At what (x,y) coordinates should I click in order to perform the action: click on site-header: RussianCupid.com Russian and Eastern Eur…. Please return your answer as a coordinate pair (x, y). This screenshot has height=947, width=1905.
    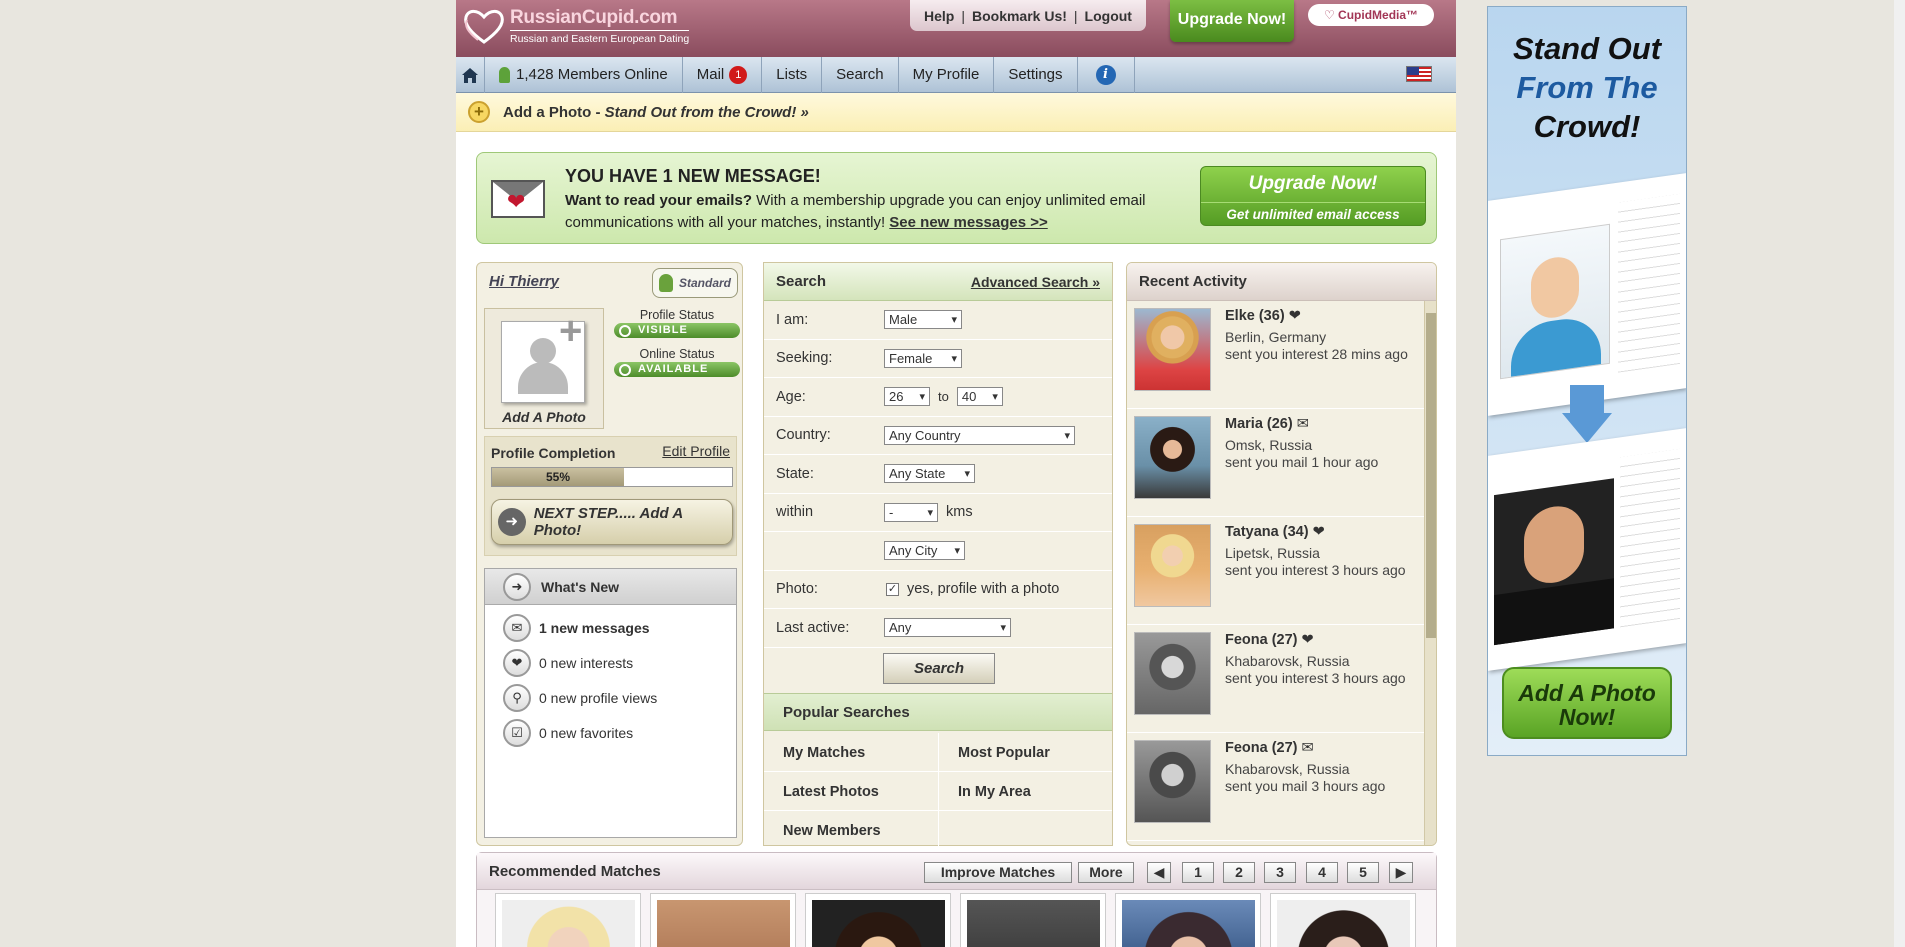
    Looking at the image, I should click on (956, 28).